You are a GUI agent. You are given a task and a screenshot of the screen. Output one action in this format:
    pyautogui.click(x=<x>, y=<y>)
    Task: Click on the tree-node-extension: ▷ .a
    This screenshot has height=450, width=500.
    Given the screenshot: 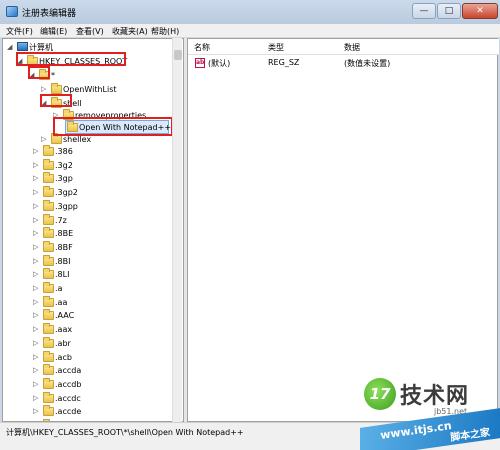 What is the action you would take?
    pyautogui.click(x=83, y=288)
    